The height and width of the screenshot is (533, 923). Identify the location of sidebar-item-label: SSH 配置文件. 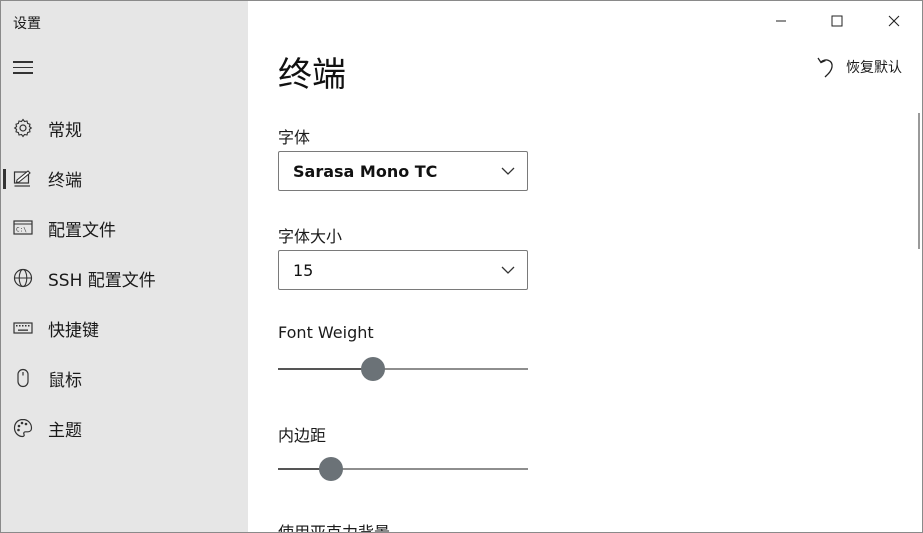
(102, 281).